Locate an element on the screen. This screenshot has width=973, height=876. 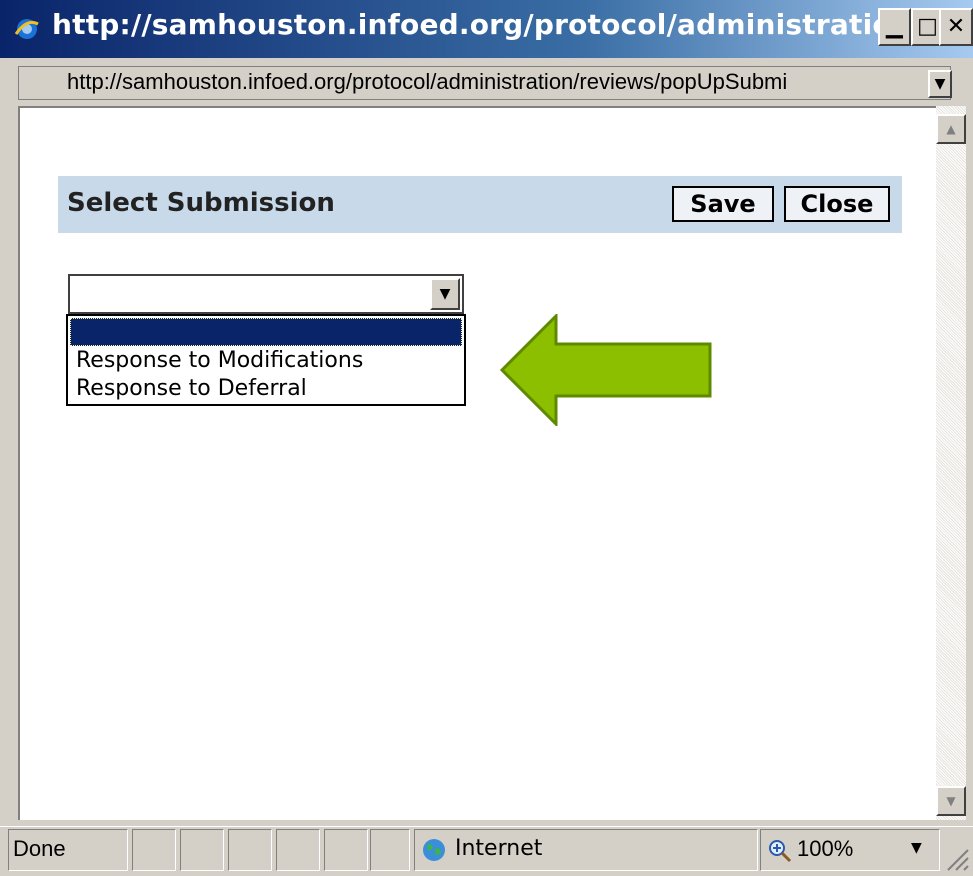
resize-grip-icon is located at coordinates (957, 857).